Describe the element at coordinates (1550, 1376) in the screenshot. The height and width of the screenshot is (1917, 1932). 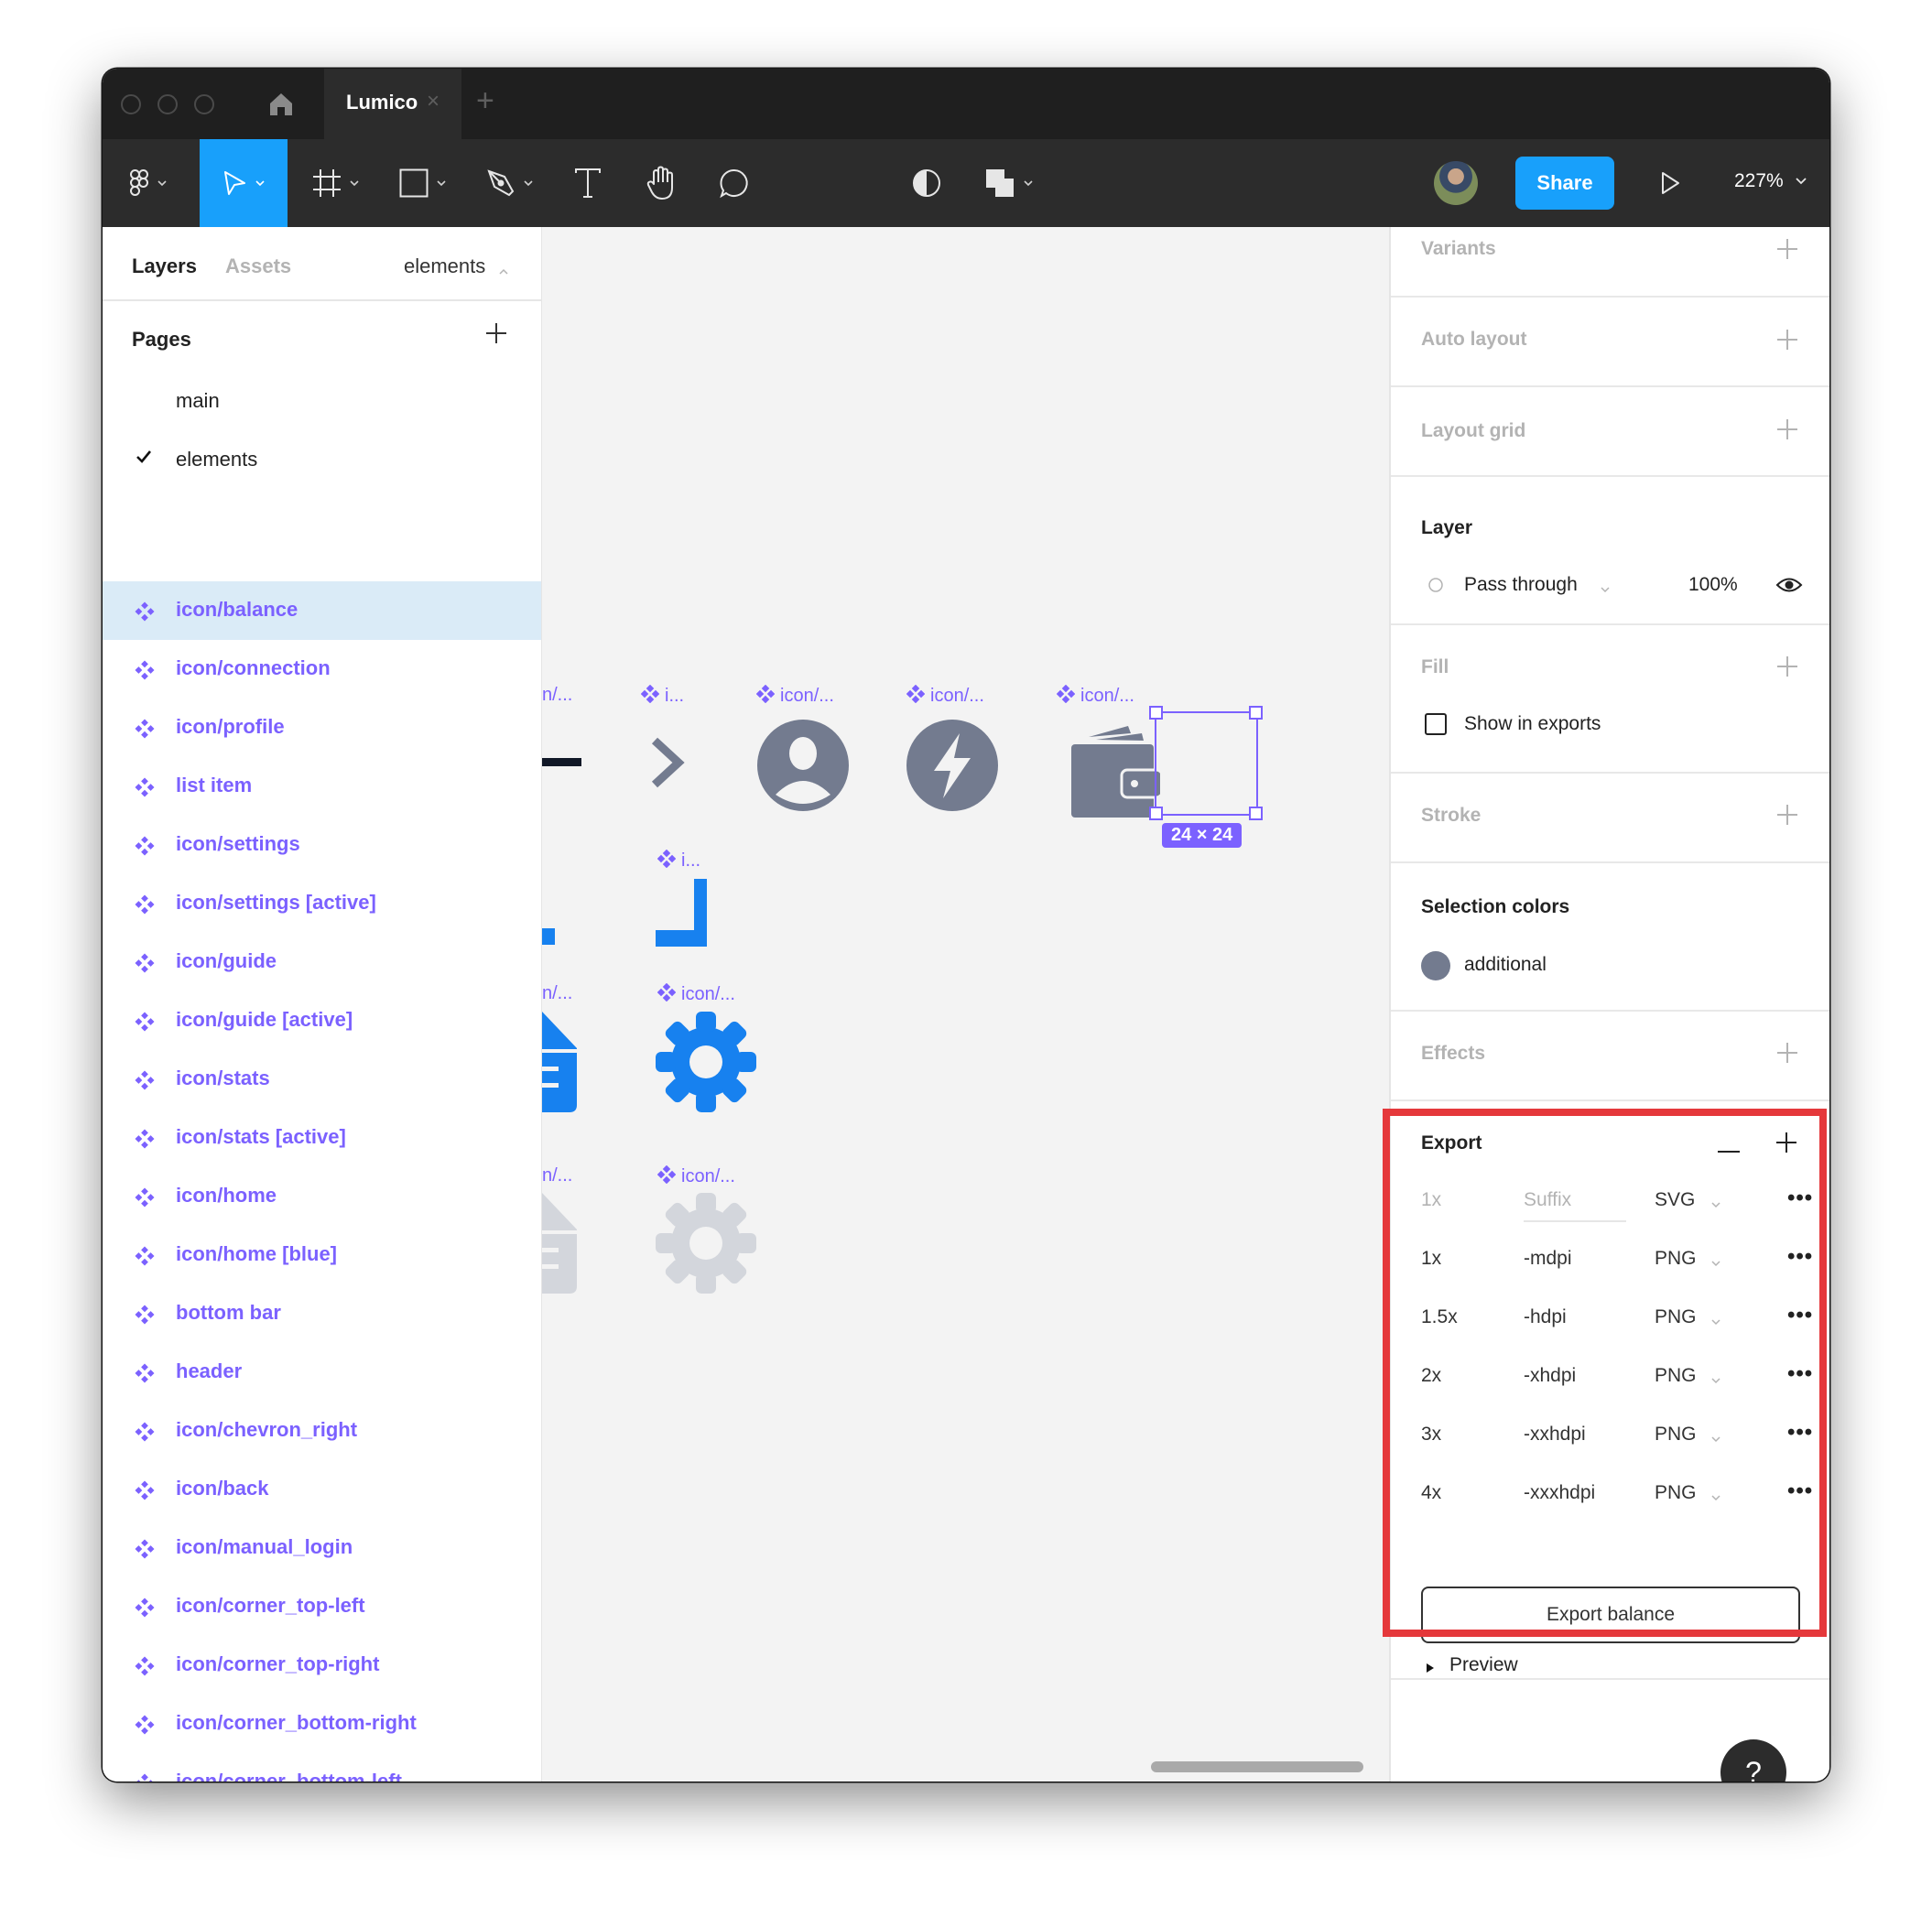
I see `export-suffix-input: -xhdpi` at that location.